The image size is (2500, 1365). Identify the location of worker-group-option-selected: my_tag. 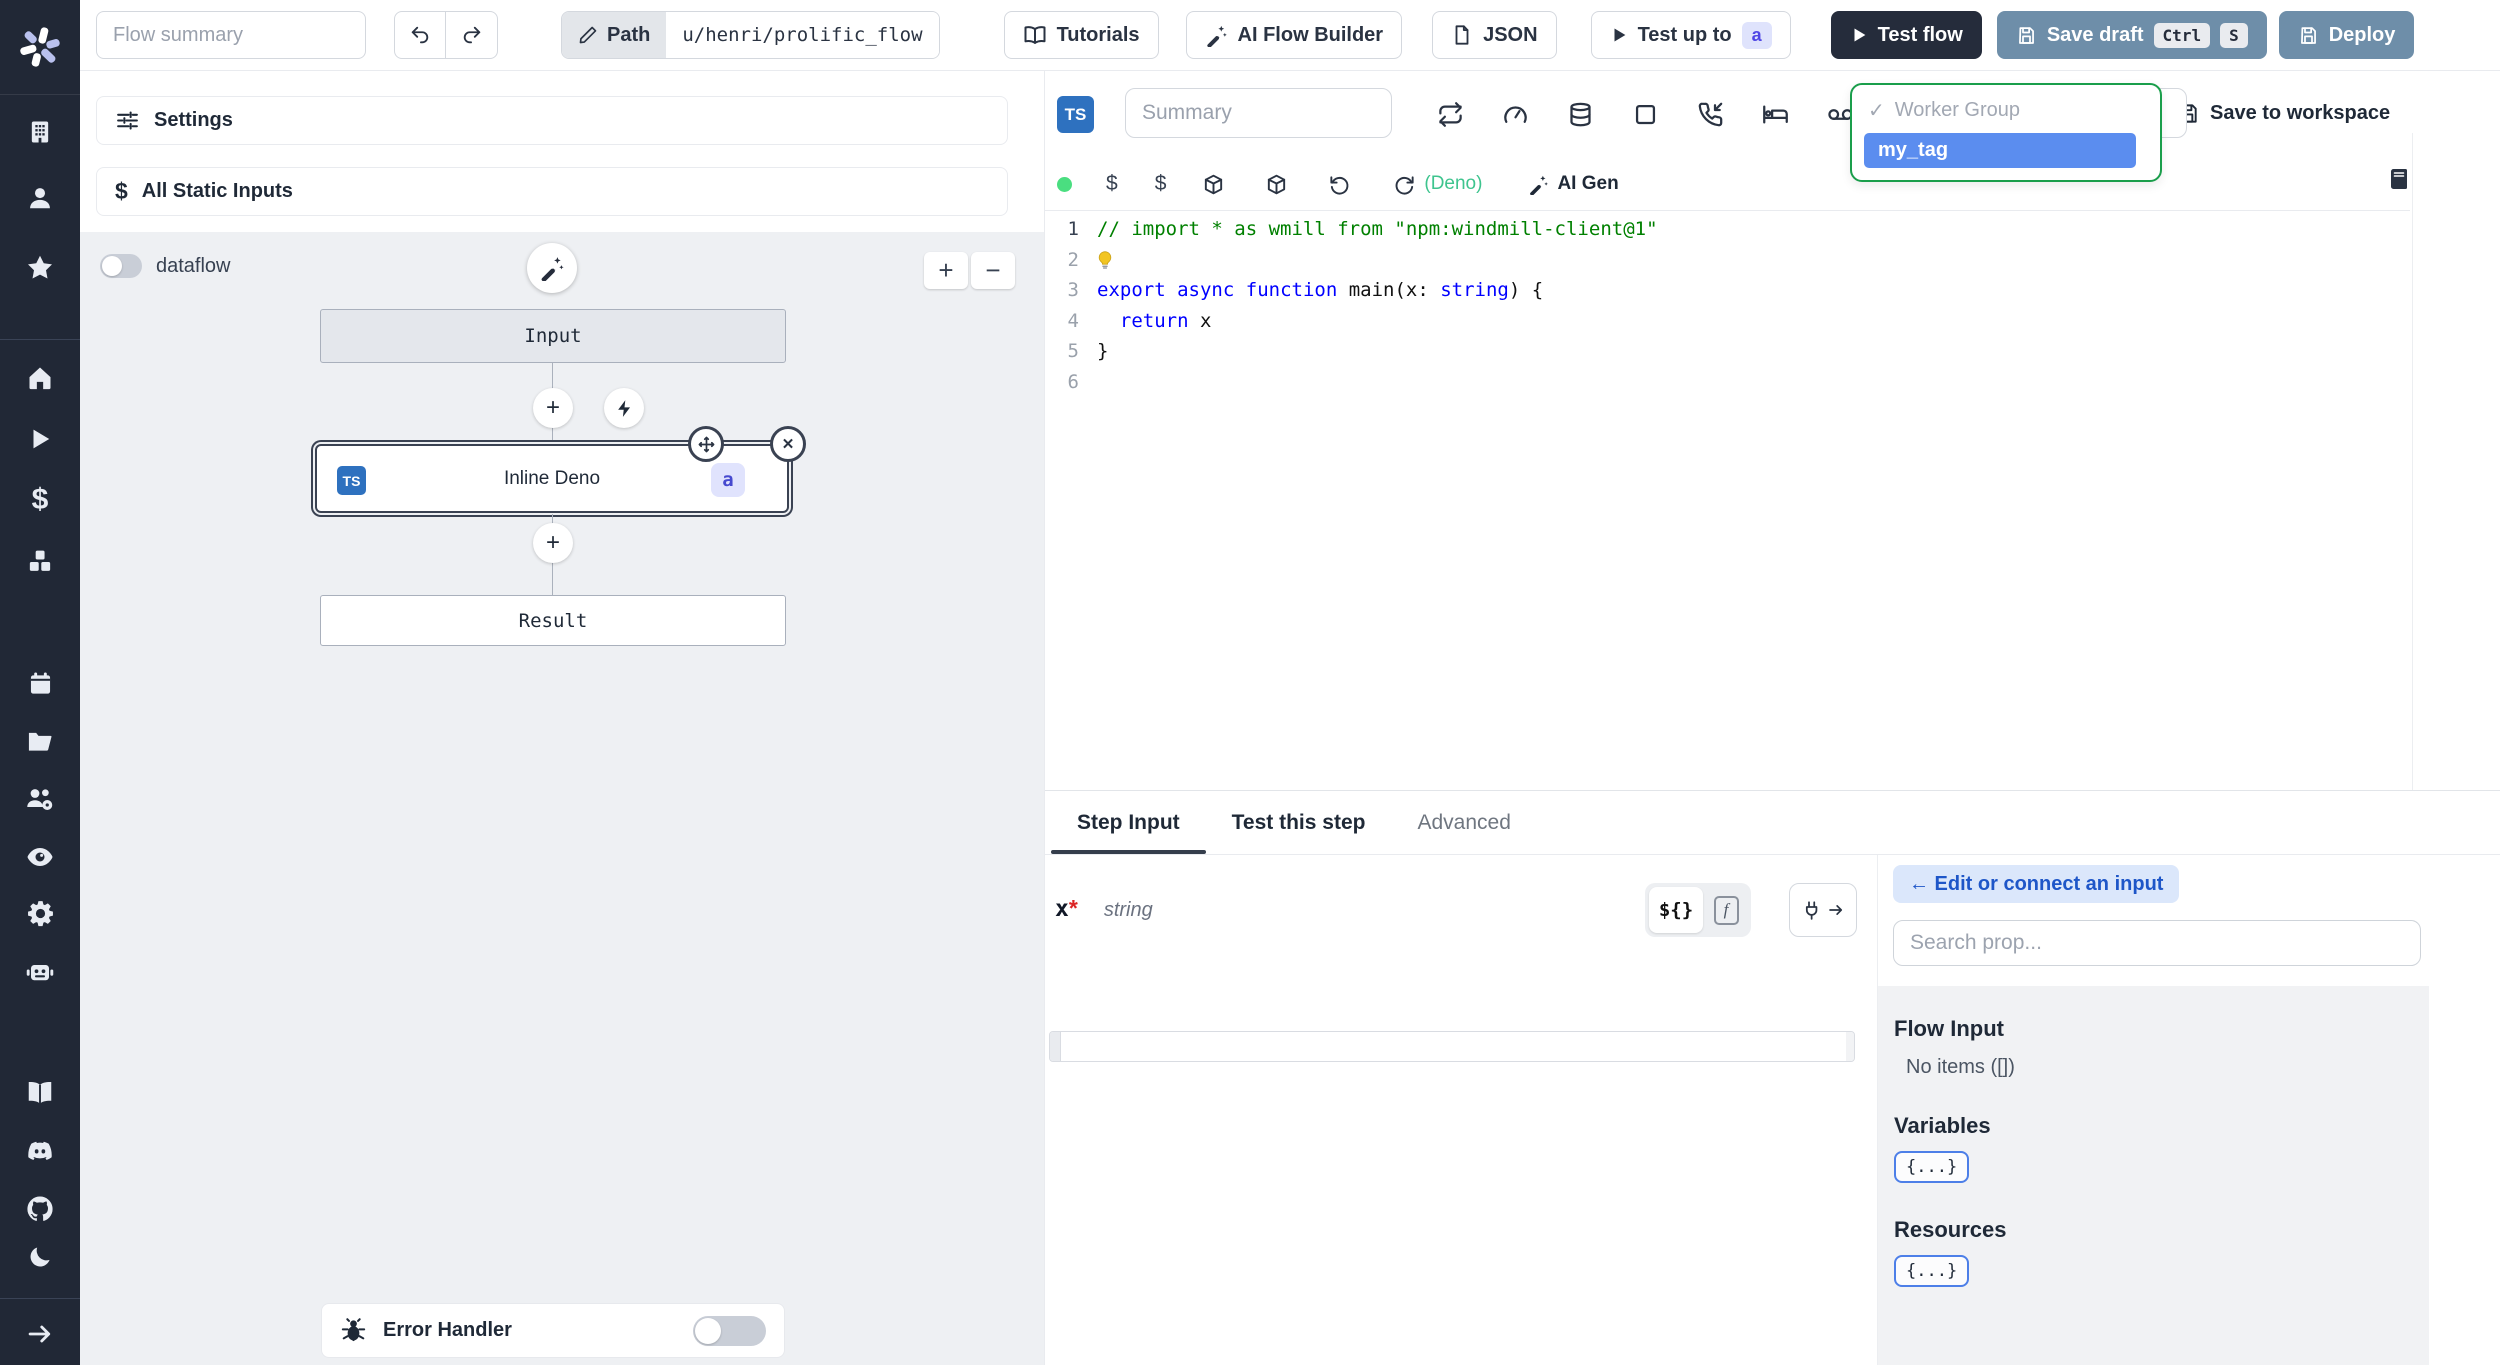
(2000, 150).